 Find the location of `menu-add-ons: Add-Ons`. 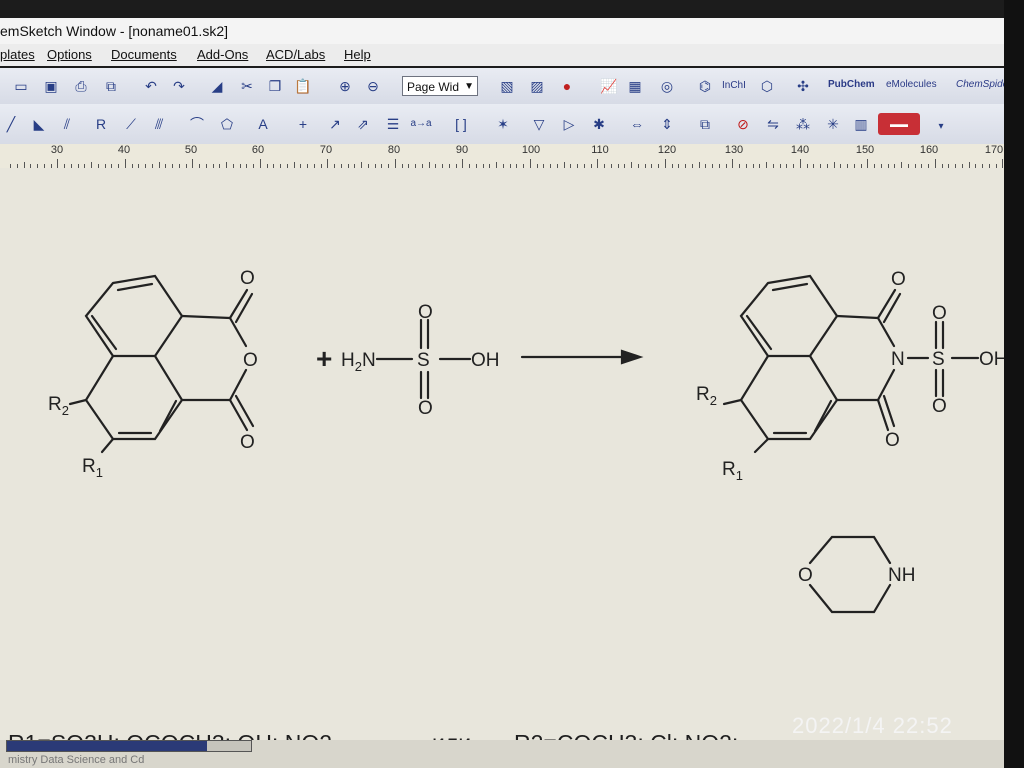

menu-add-ons: Add-Ons is located at coordinates (222, 55).